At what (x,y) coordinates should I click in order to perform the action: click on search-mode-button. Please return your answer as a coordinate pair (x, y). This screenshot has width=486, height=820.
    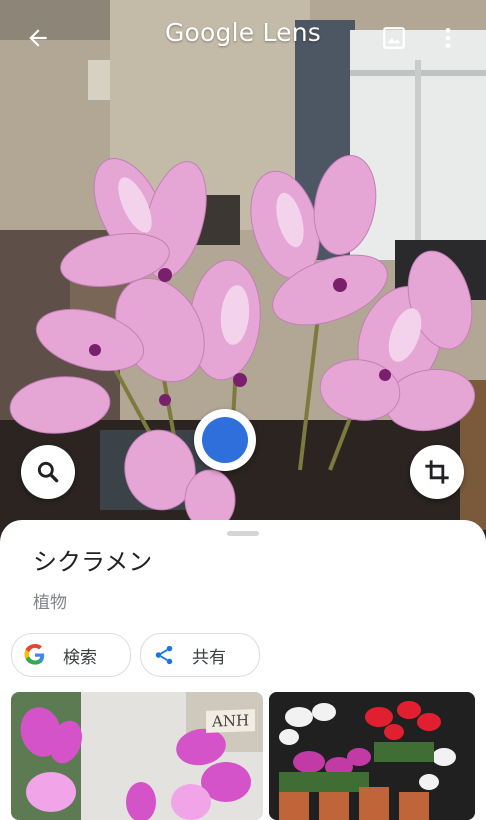
    Looking at the image, I should click on (48, 472).